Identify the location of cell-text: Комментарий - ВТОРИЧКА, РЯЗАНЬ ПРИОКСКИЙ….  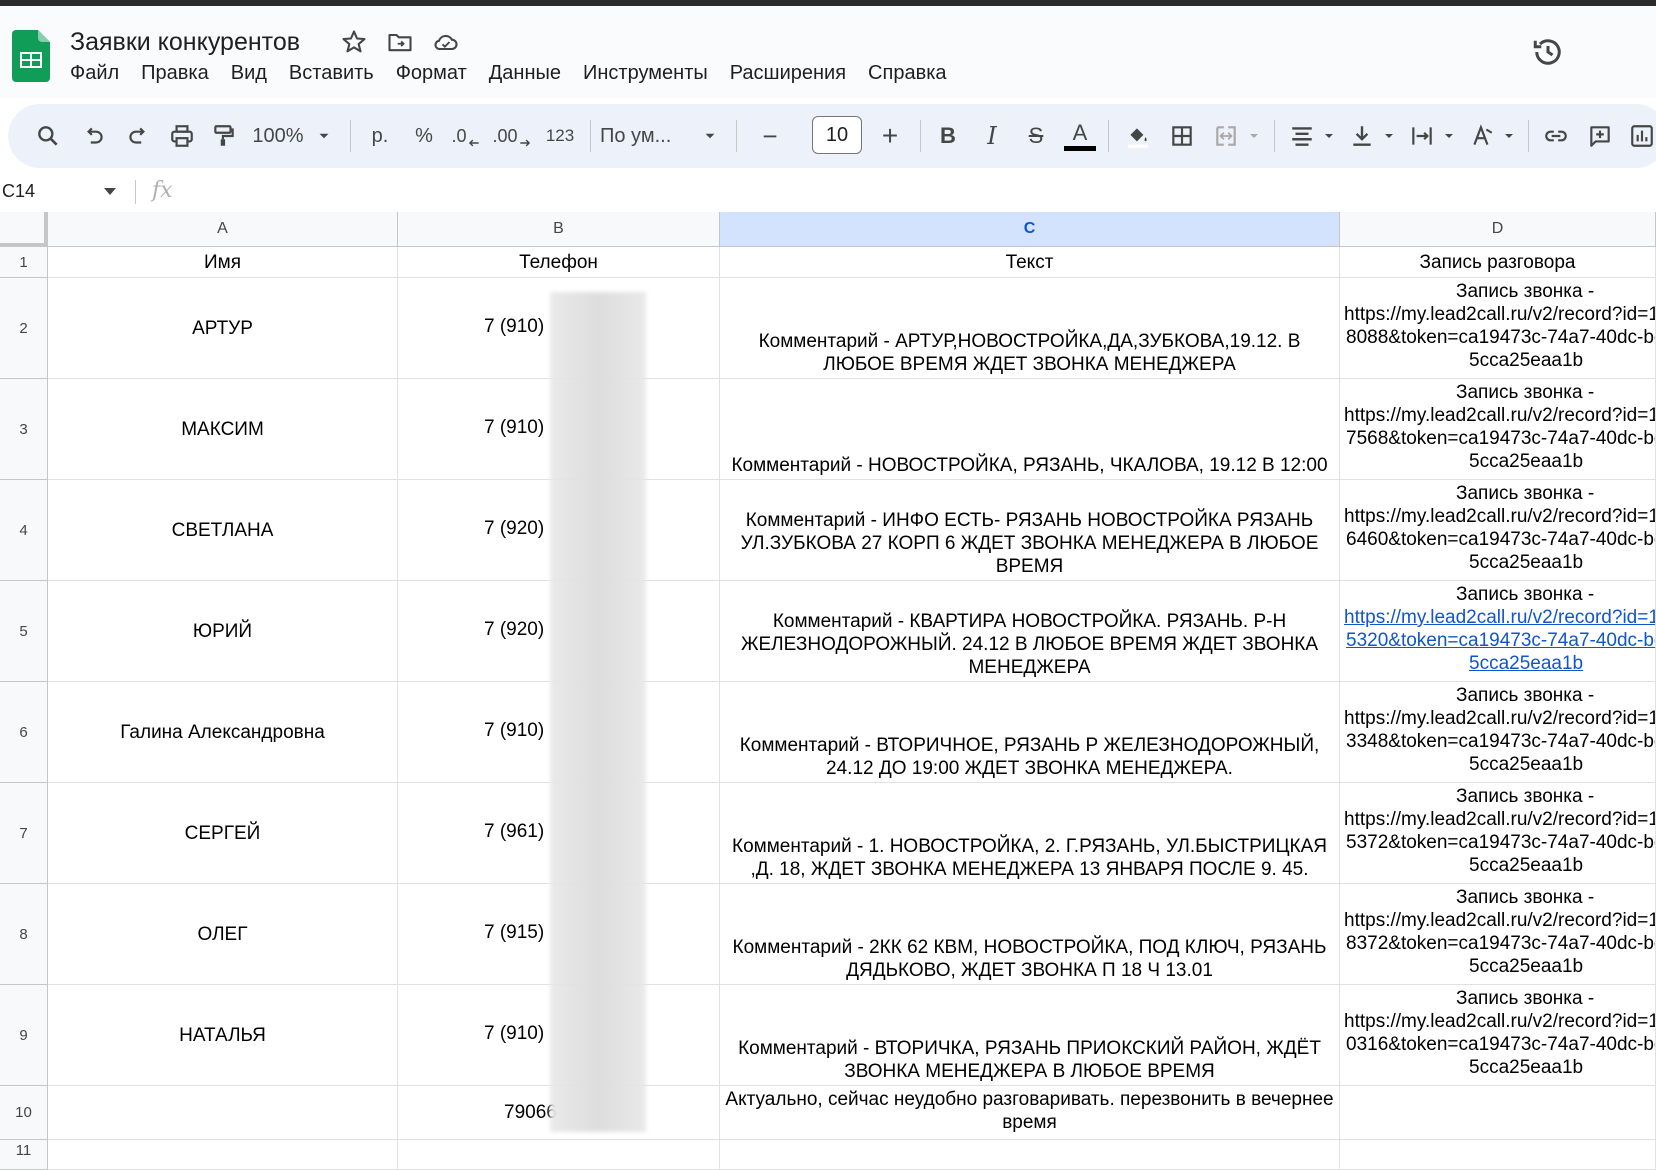
(1030, 1035).